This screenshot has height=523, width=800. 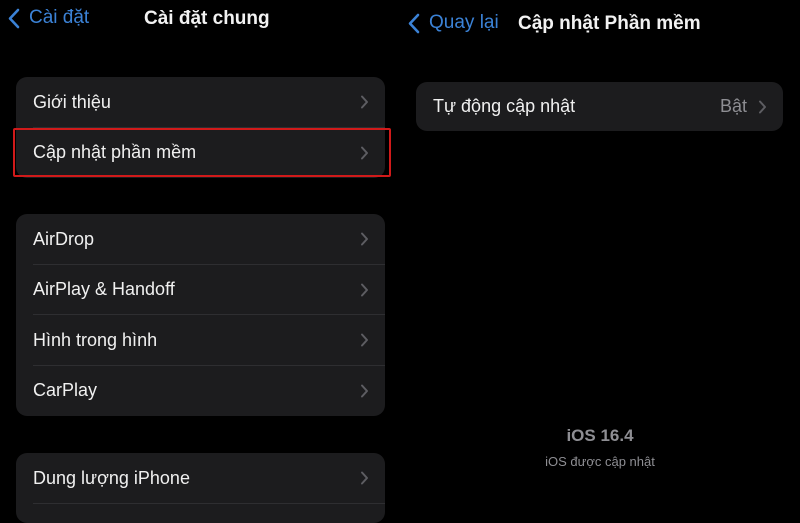 I want to click on back-button-settings: Cài đặt, so click(x=48, y=18).